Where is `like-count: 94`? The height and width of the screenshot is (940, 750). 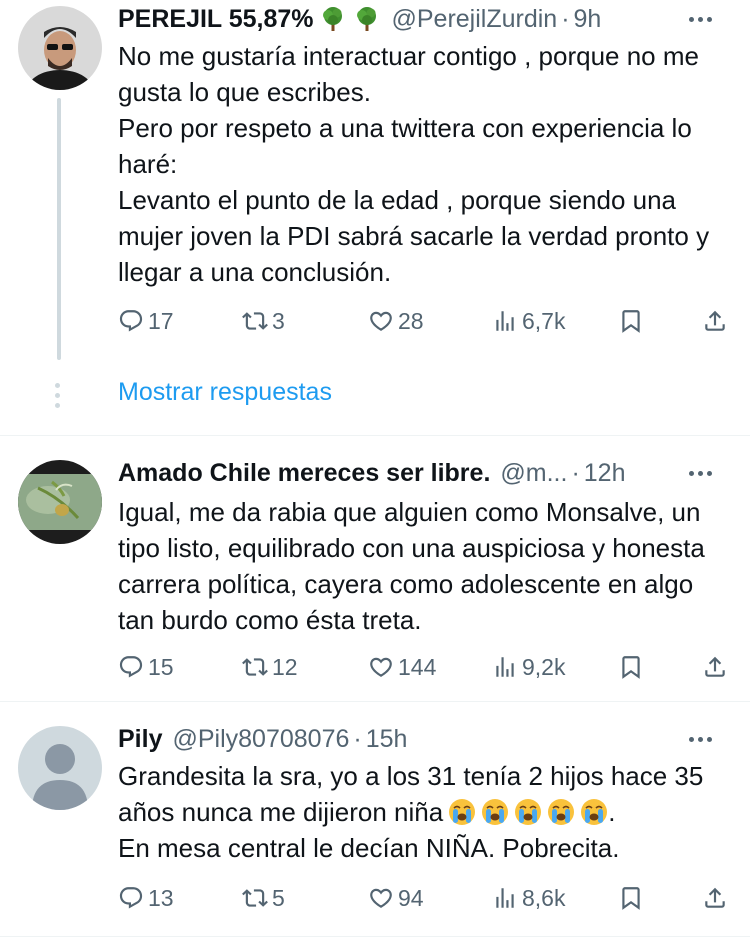 like-count: 94 is located at coordinates (411, 897).